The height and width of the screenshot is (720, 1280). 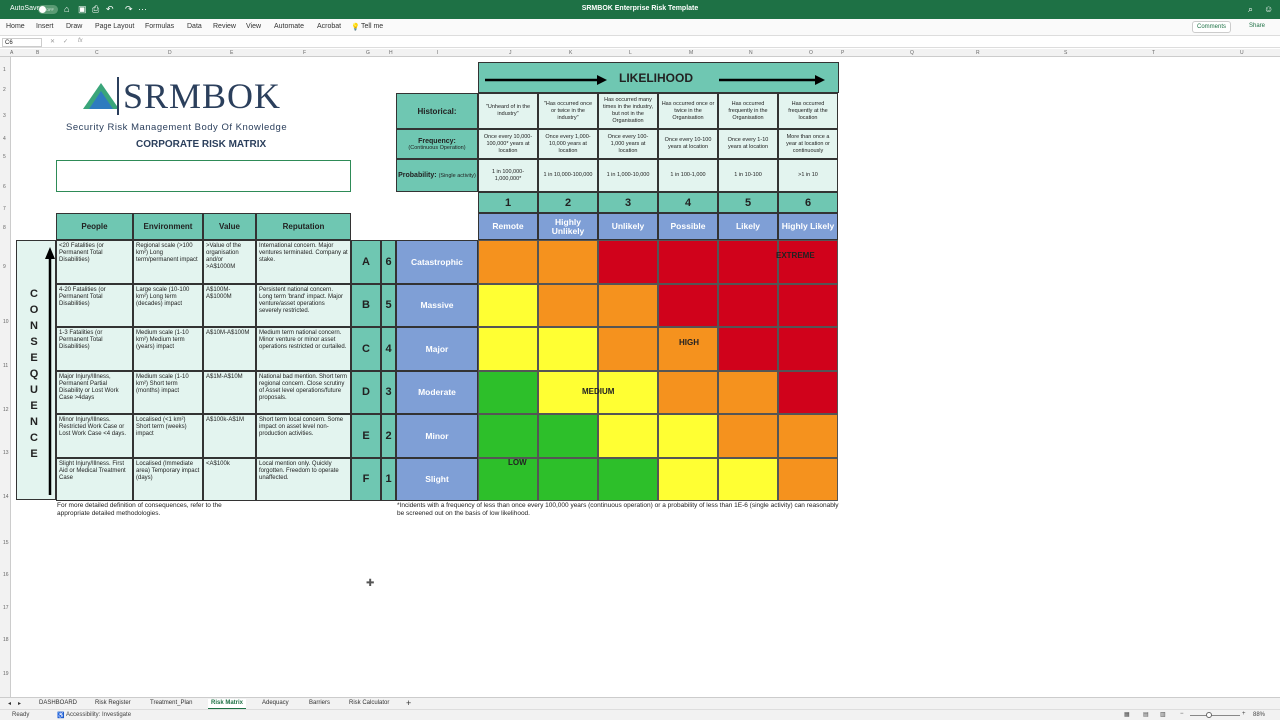 I want to click on row-header: 17, so click(x=6, y=608).